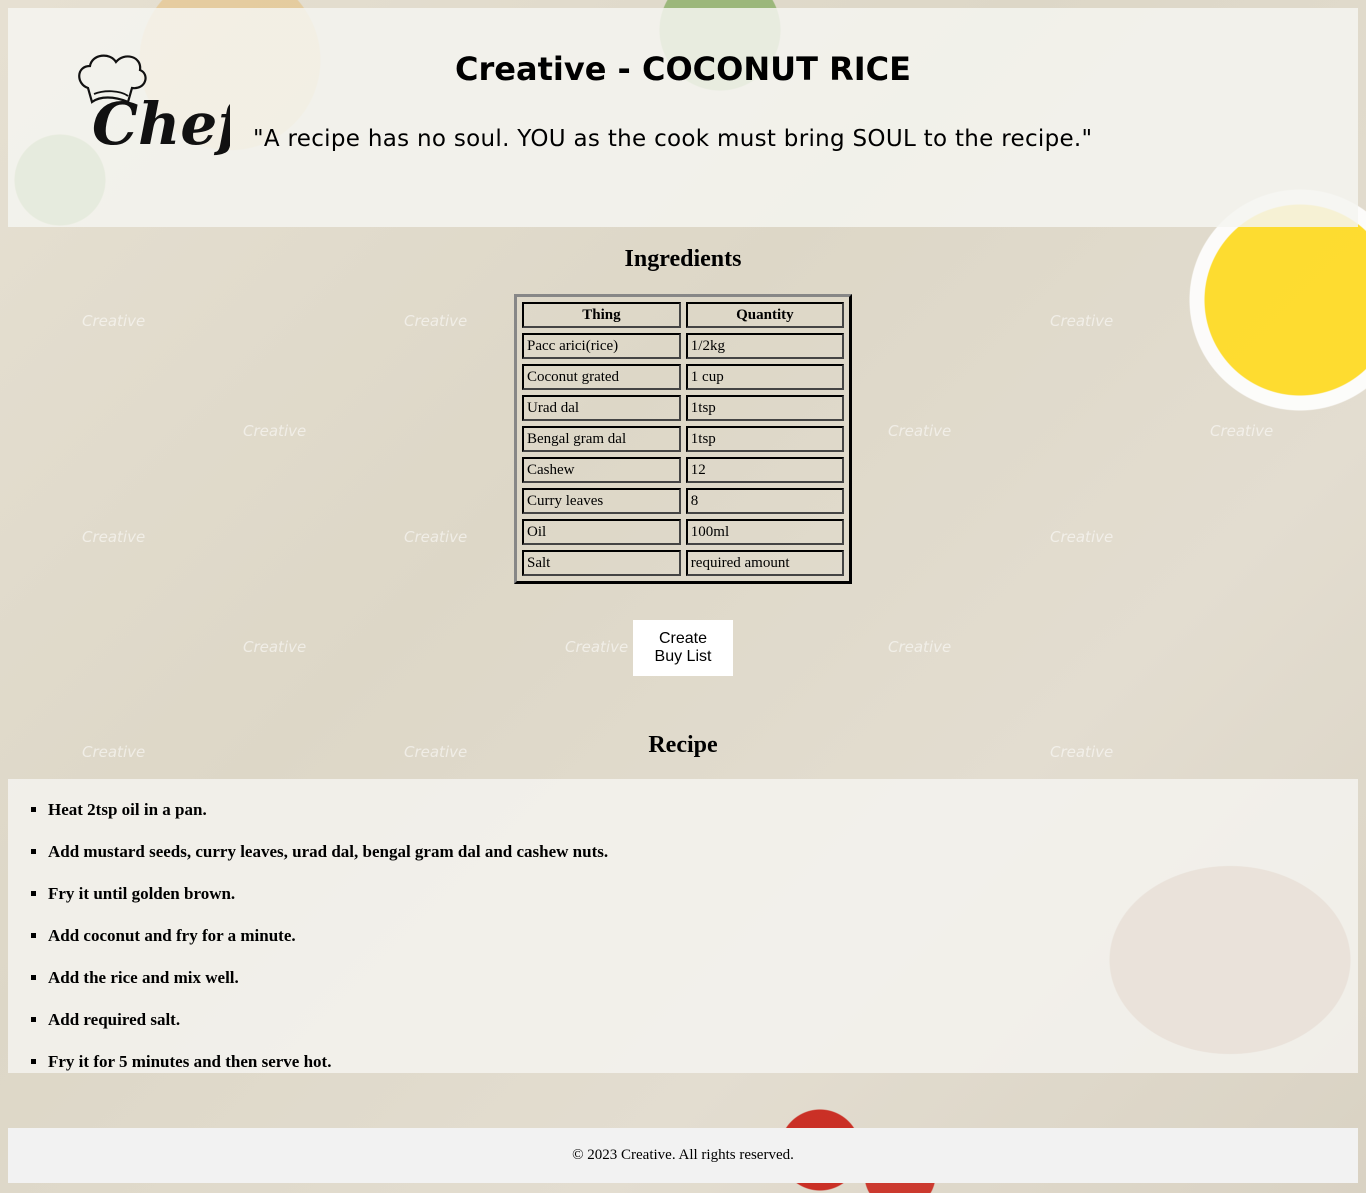 This screenshot has width=1366, height=1193. What do you see at coordinates (764, 377) in the screenshot?
I see `ingredient-quantity: 1 cup` at bounding box center [764, 377].